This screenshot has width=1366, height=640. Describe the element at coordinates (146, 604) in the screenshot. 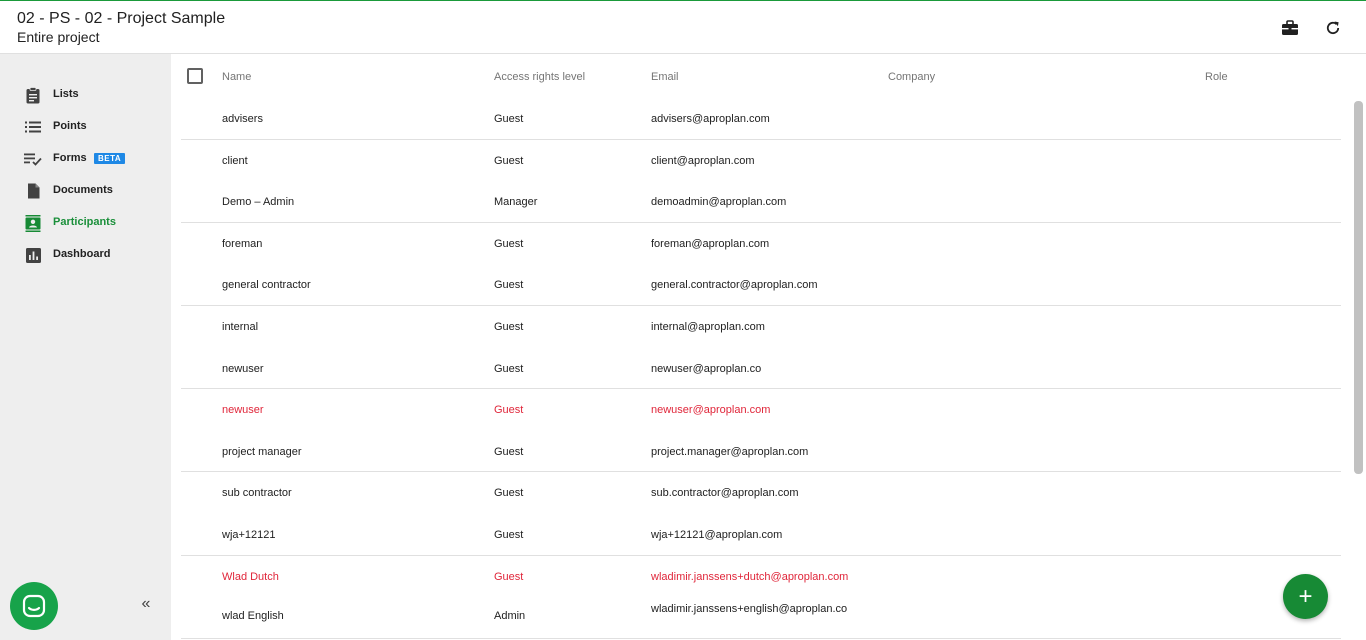

I see `collapse-sidebar-button: «` at that location.